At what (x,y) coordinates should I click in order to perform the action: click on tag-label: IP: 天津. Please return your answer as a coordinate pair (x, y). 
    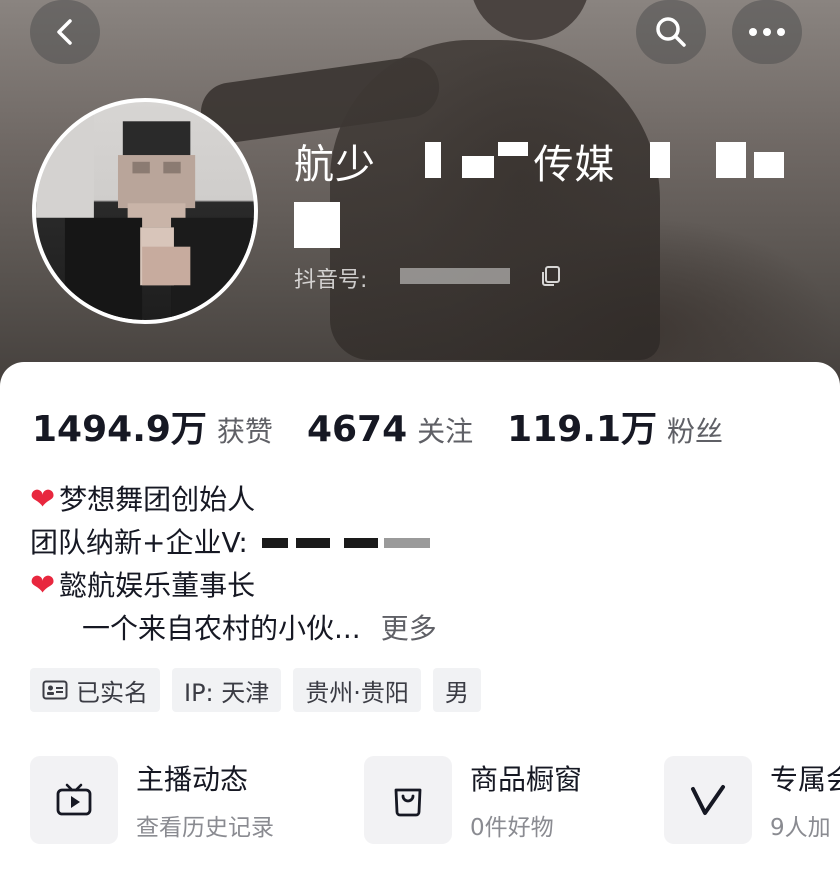
    Looking at the image, I should click on (227, 692).